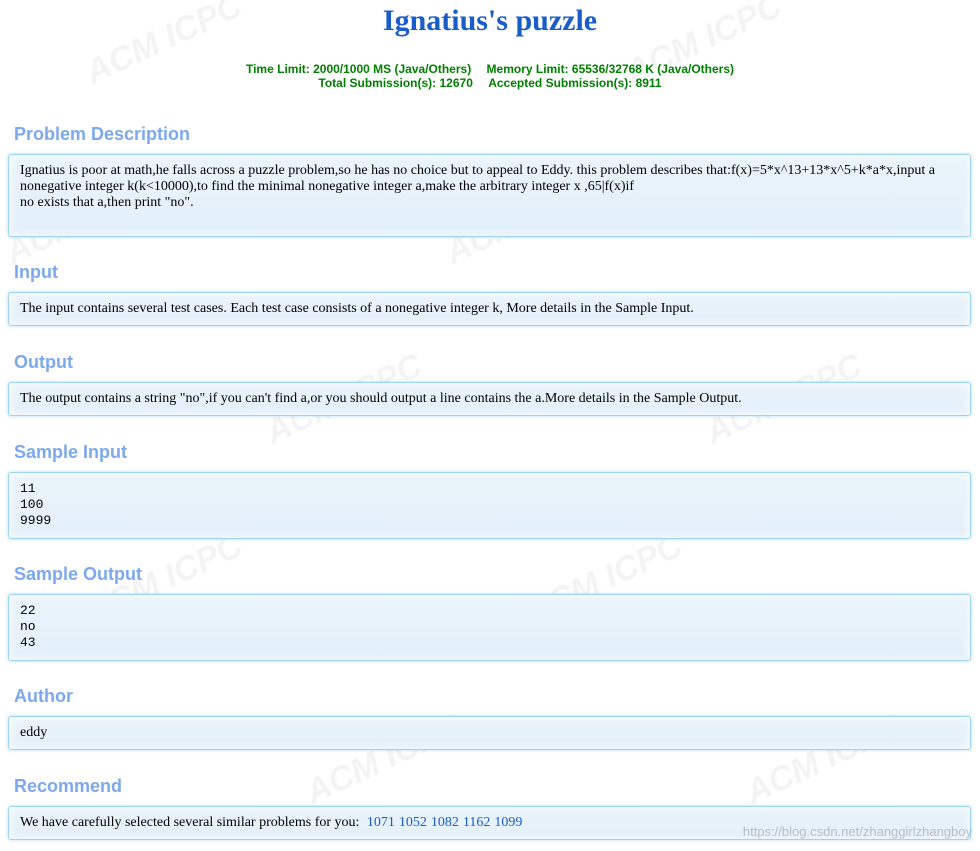  I want to click on input-heading: Input, so click(36, 272).